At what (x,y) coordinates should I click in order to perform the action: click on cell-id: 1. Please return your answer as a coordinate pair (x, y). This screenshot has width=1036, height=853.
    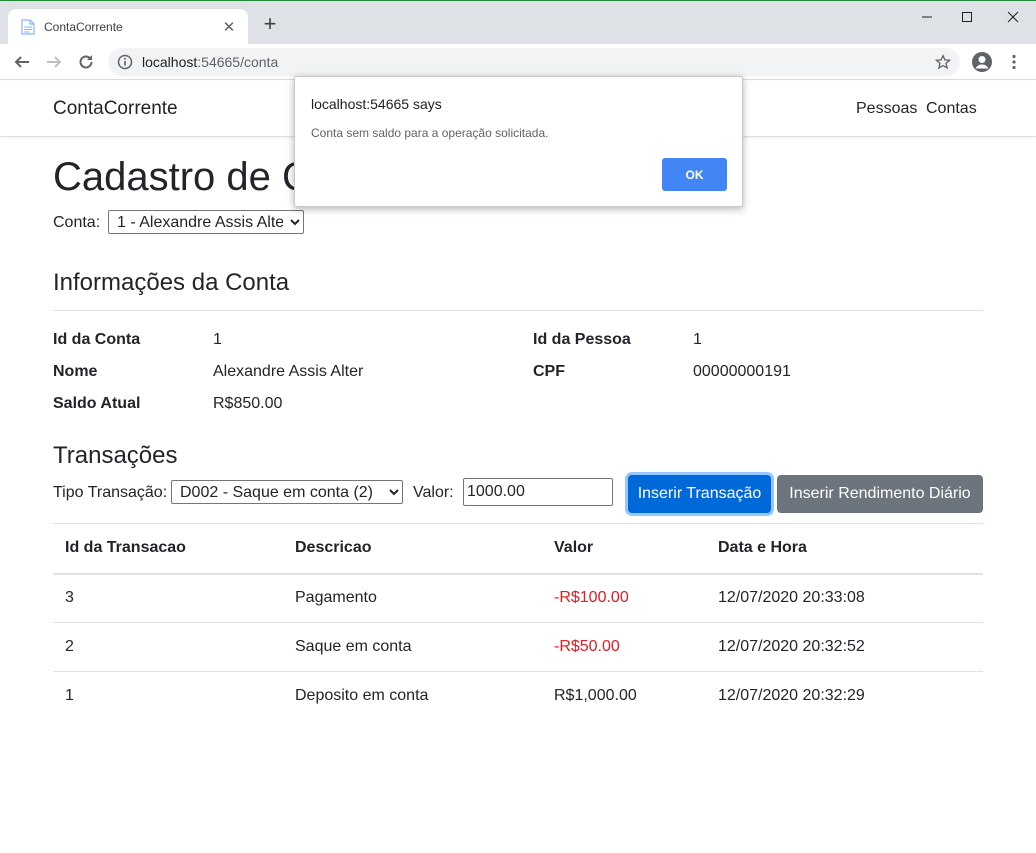
    Looking at the image, I should click on (69, 696).